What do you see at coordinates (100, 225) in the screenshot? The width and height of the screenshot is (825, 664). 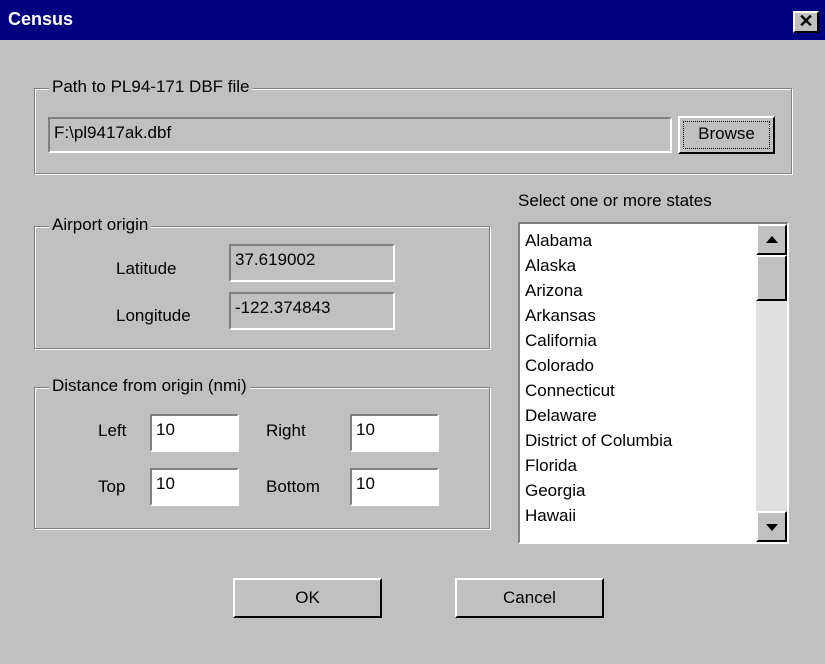 I see `airport-origin-legend: Airport origin` at bounding box center [100, 225].